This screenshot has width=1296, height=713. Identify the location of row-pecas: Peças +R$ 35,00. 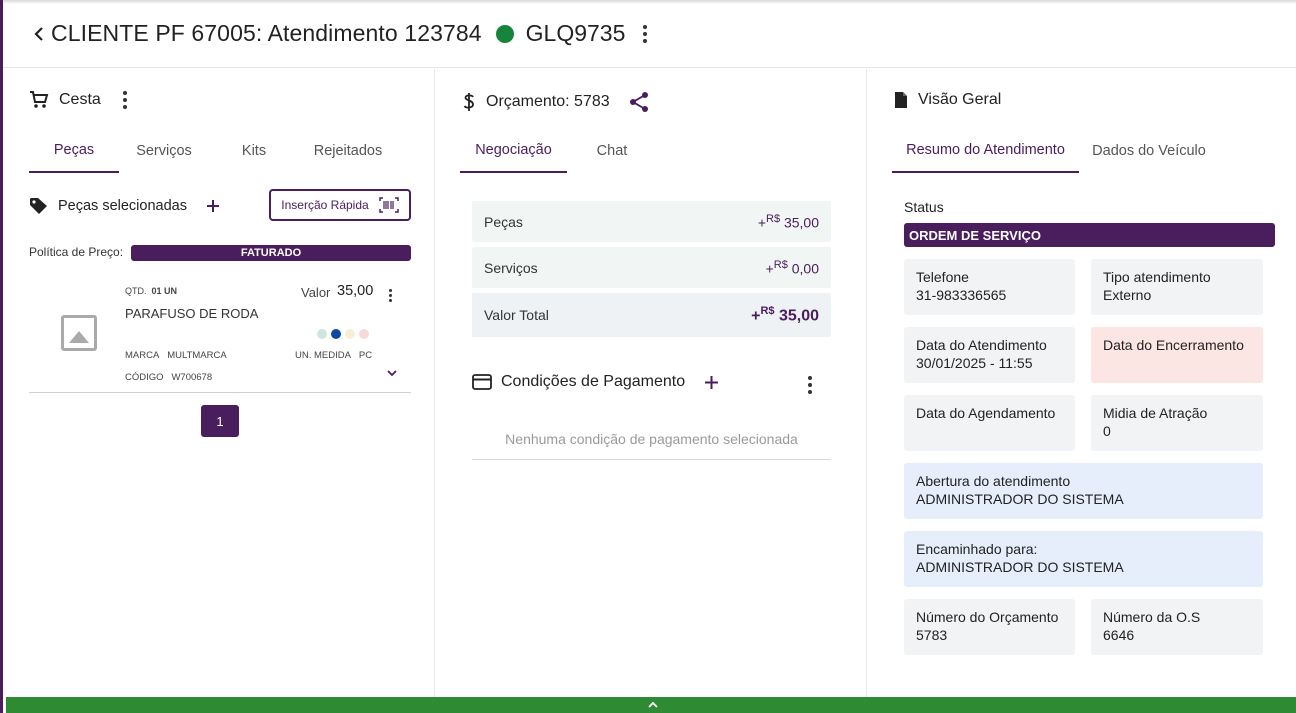
(651, 221).